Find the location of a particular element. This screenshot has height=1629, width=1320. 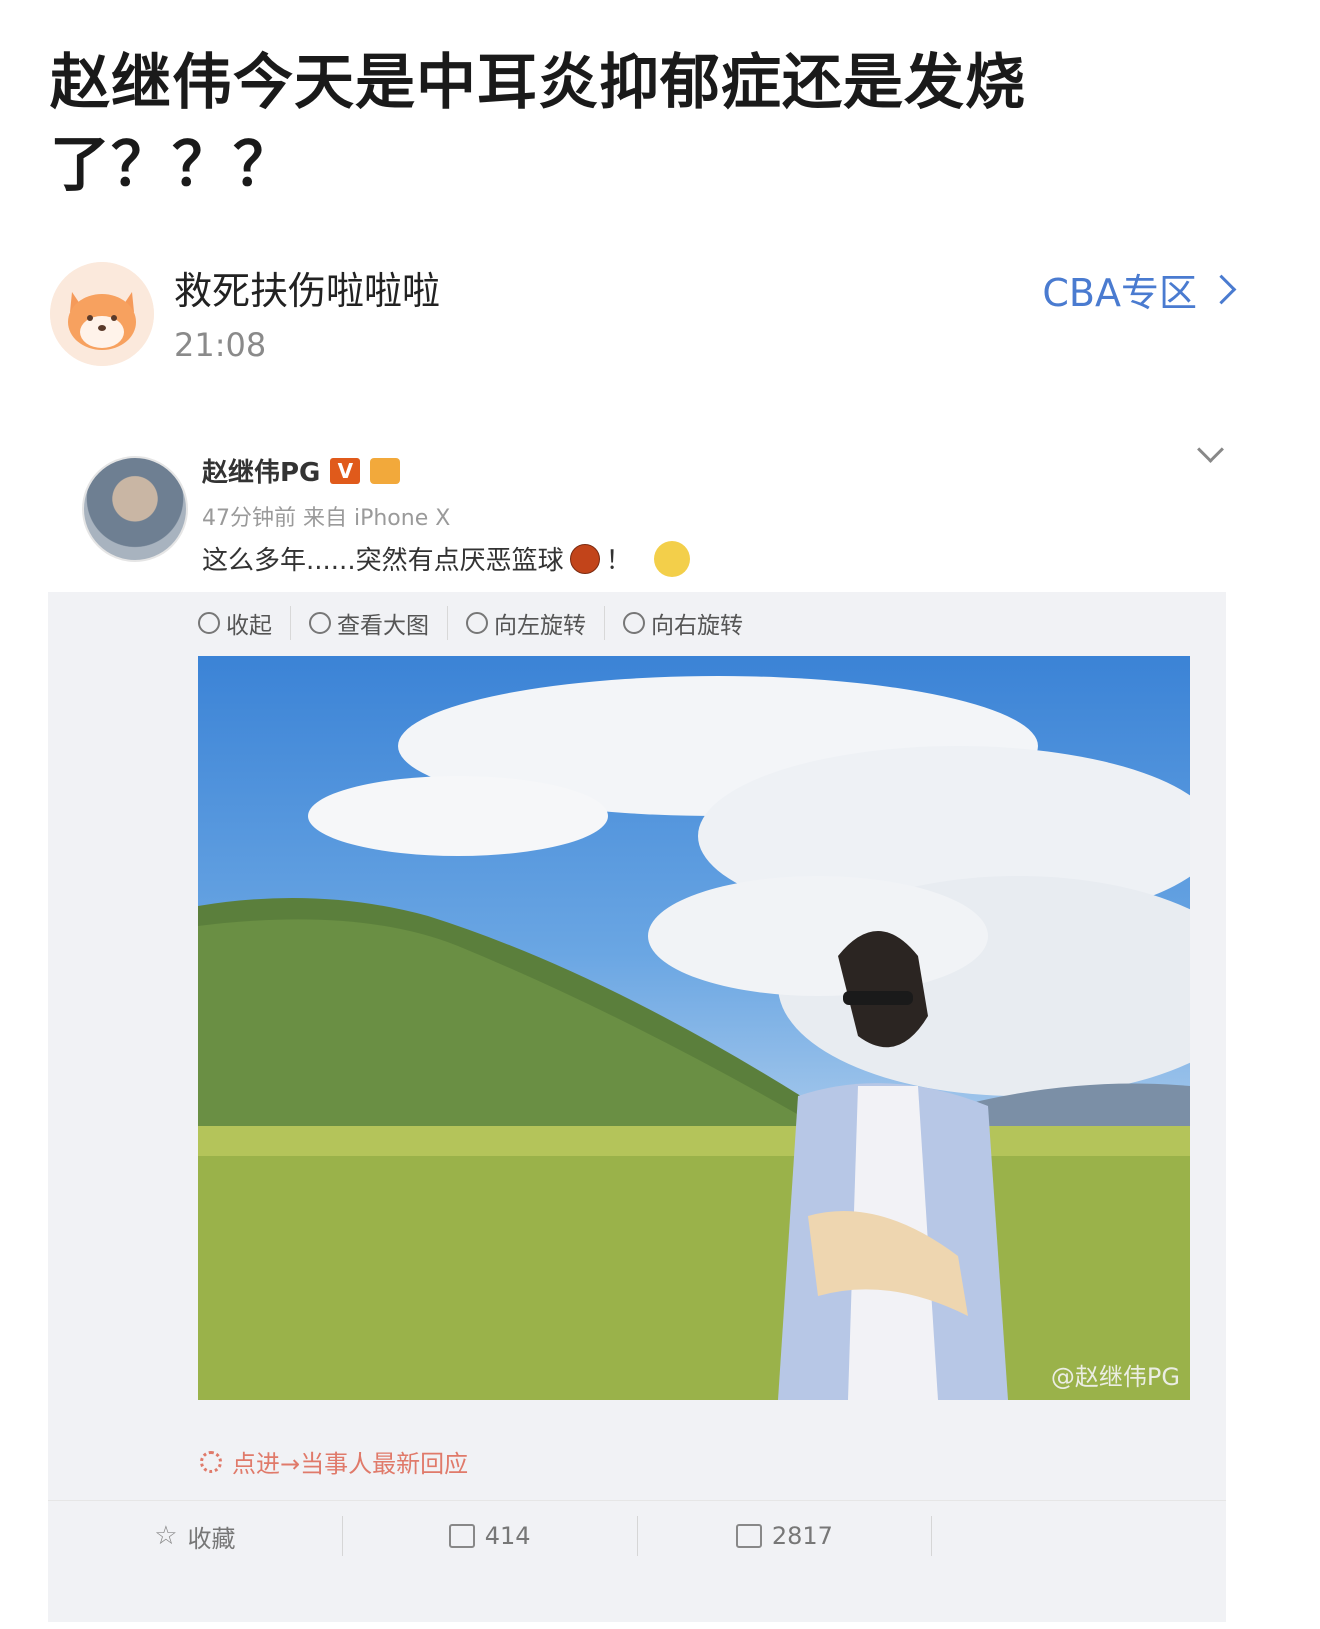

screenshot-username: 赵继伟PG is located at coordinates (261, 473).